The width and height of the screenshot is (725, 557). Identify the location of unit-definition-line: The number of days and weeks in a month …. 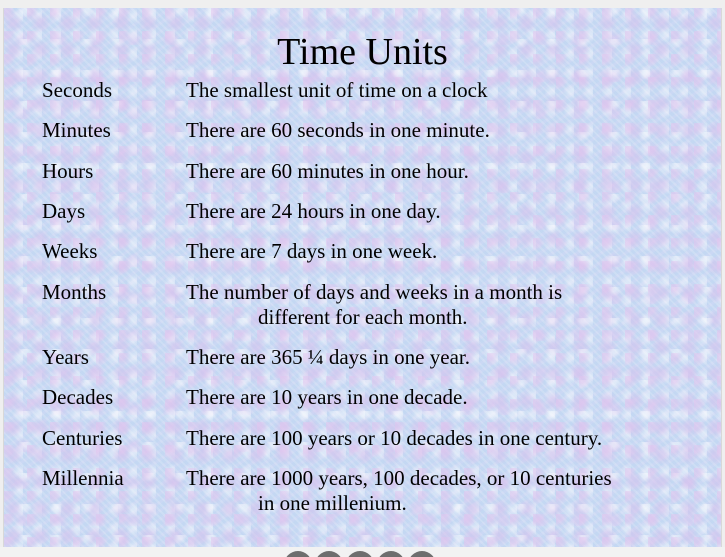
(374, 292).